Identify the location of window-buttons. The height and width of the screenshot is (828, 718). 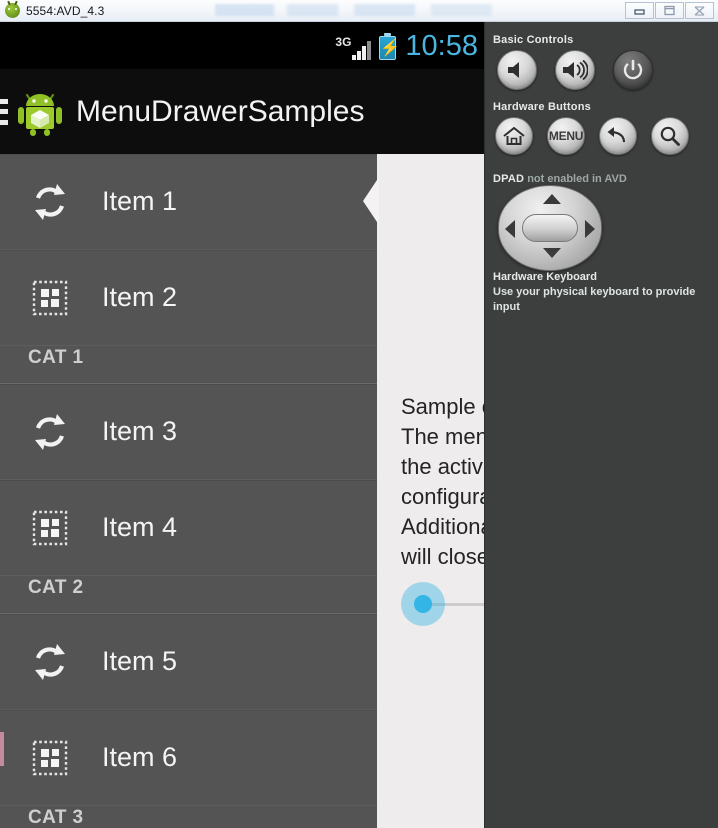
(669, 10).